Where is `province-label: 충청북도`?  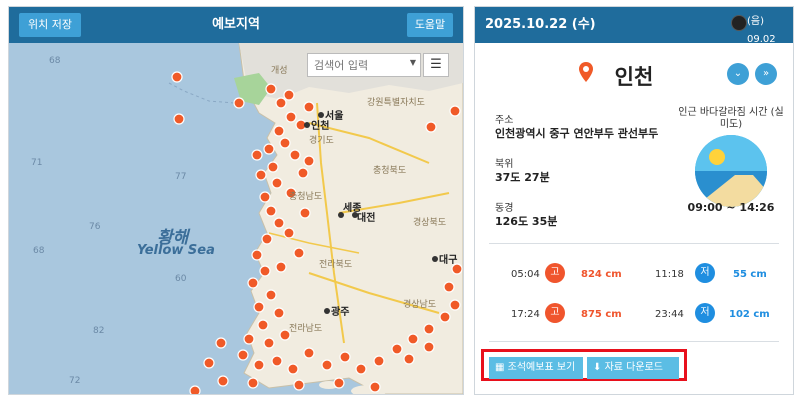
province-label: 충청북도 is located at coordinates (389, 170).